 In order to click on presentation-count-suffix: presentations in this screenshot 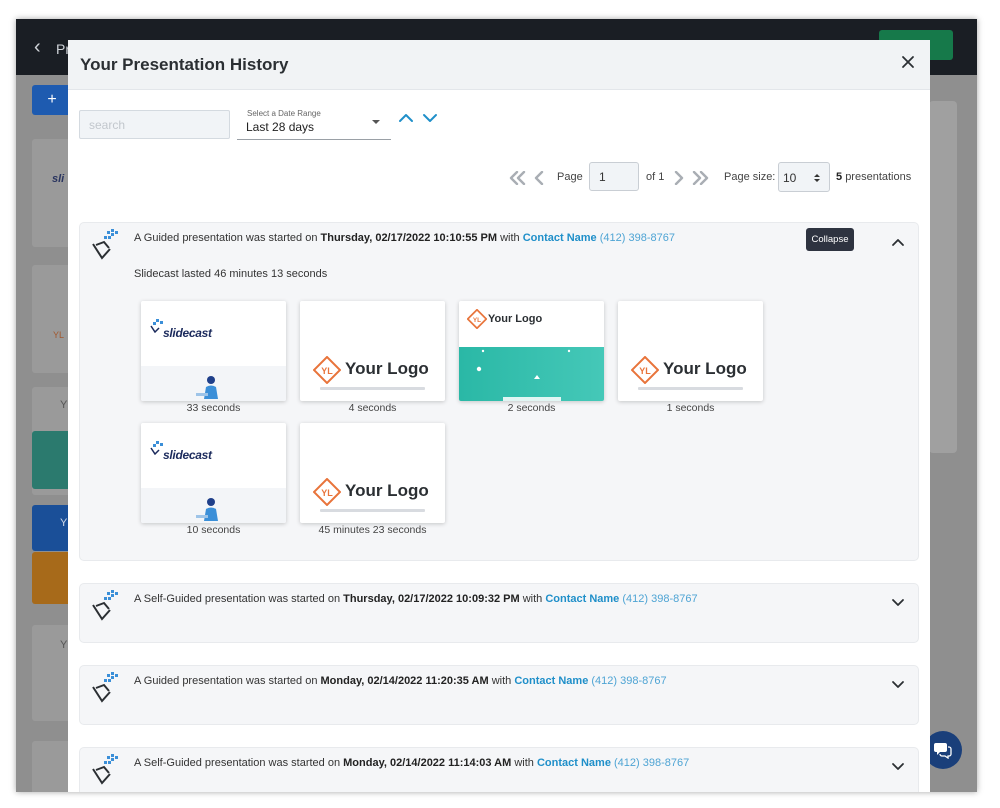, I will do `click(878, 177)`.